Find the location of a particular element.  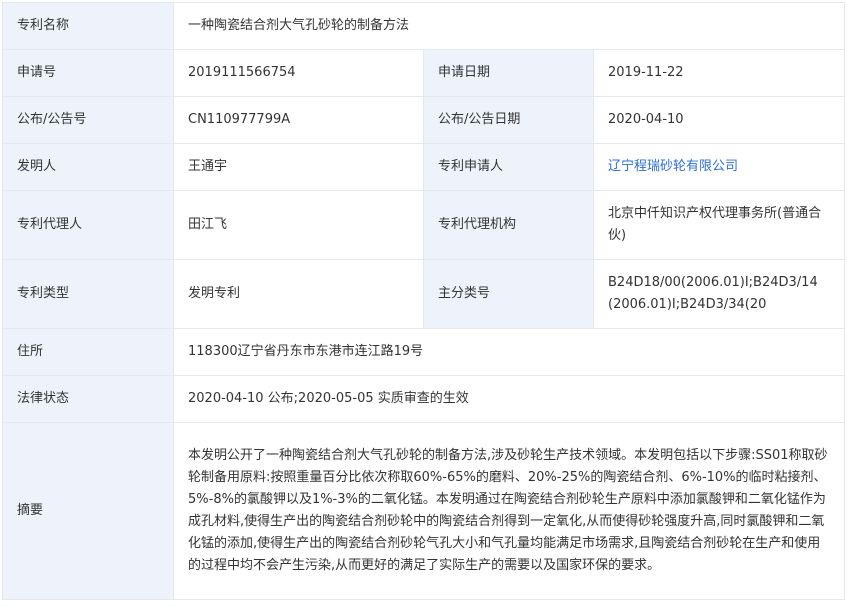

applicant-link: 辽宁程瑞砂轮有限公司 is located at coordinates (673, 166).